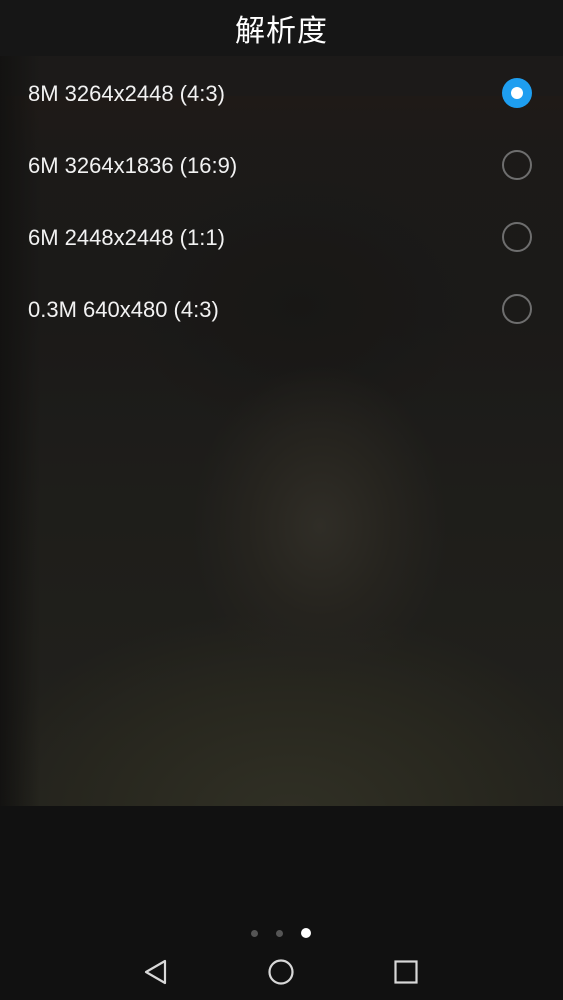  I want to click on back-icon, so click(155, 972).